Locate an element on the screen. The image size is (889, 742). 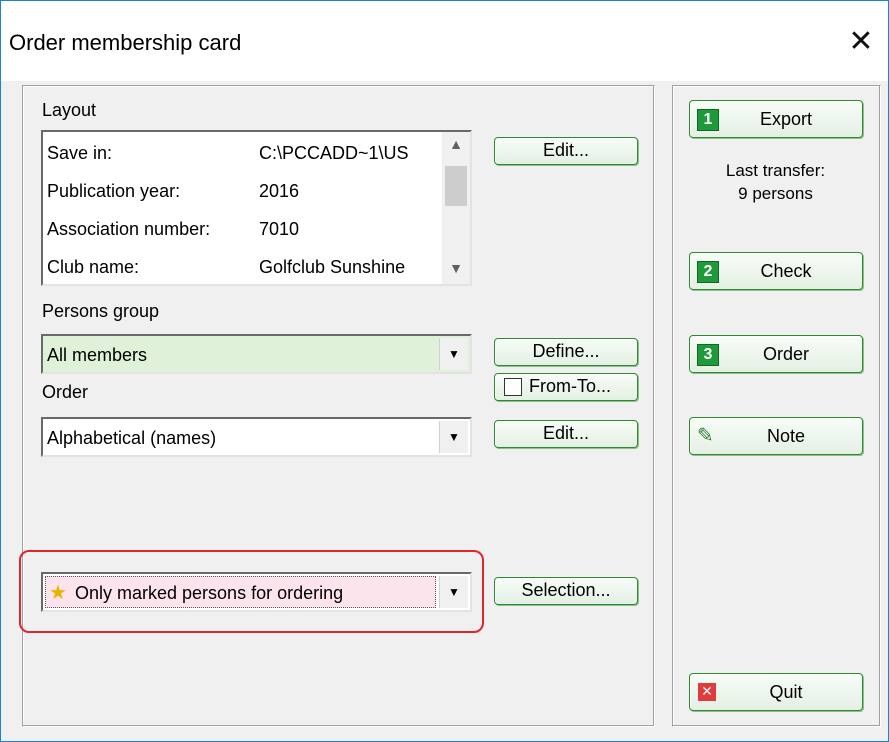
close-icon: ✕ is located at coordinates (861, 42).